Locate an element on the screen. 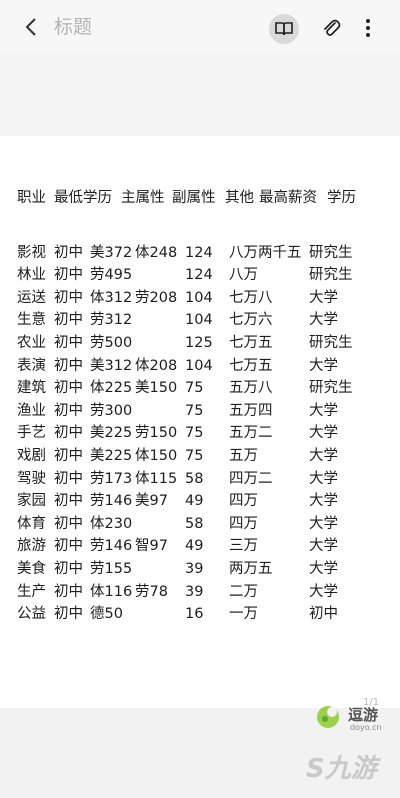  table-row: 表演 初中 美312 体208 104 七万五 大学 is located at coordinates (177, 366).